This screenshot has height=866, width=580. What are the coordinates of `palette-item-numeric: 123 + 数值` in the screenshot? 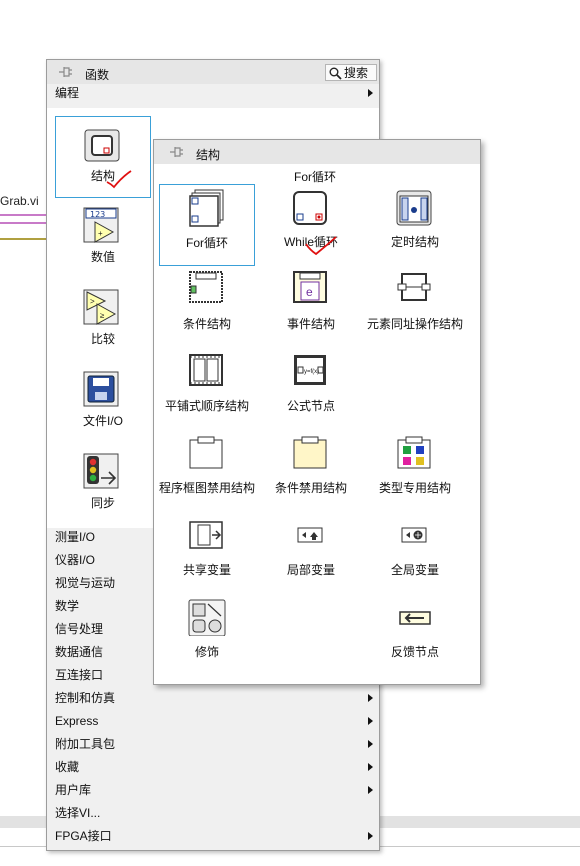 It's located at (103, 239).